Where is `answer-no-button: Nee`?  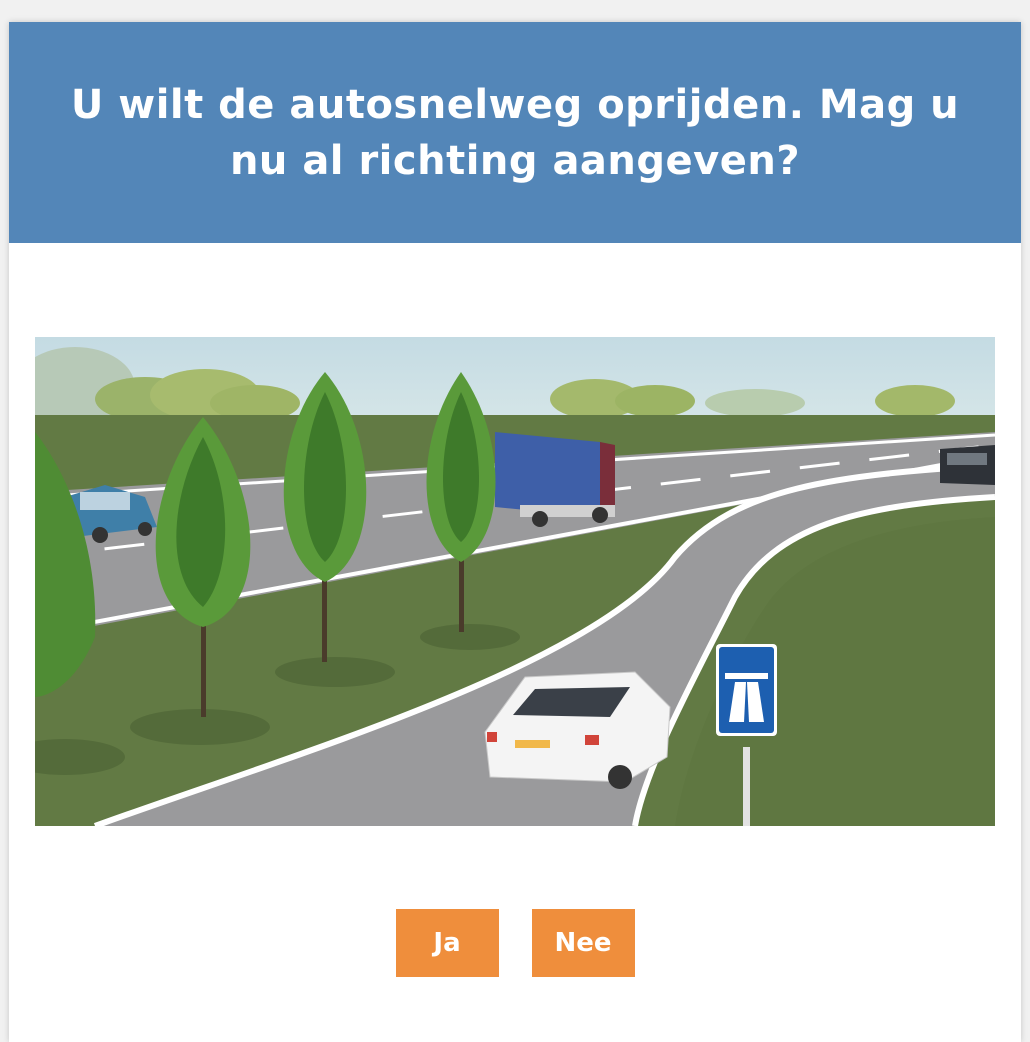 answer-no-button: Nee is located at coordinates (583, 943).